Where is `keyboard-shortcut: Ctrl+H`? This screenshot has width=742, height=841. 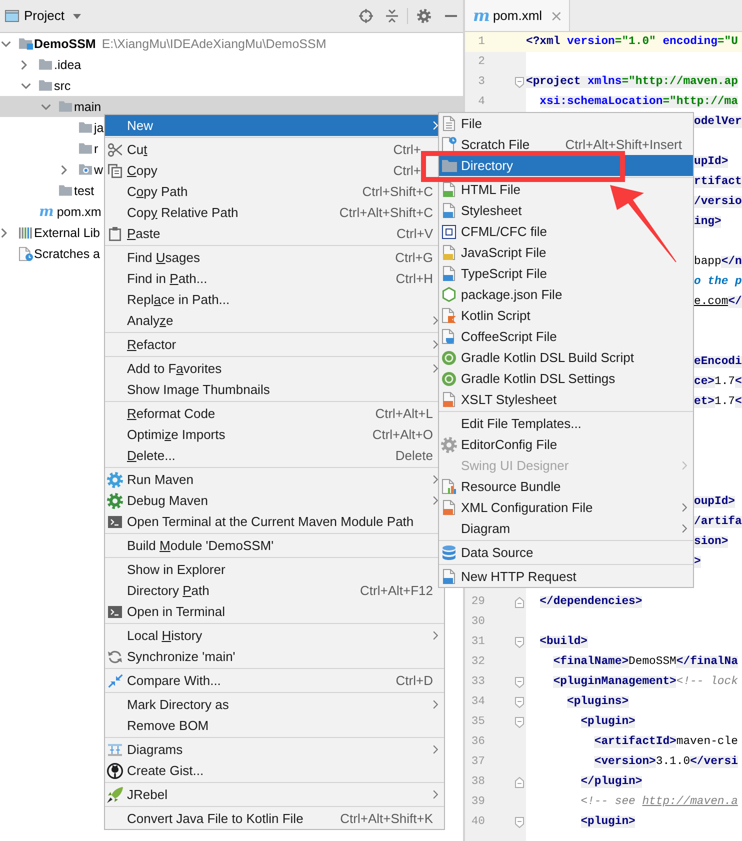
keyboard-shortcut: Ctrl+H is located at coordinates (414, 278).